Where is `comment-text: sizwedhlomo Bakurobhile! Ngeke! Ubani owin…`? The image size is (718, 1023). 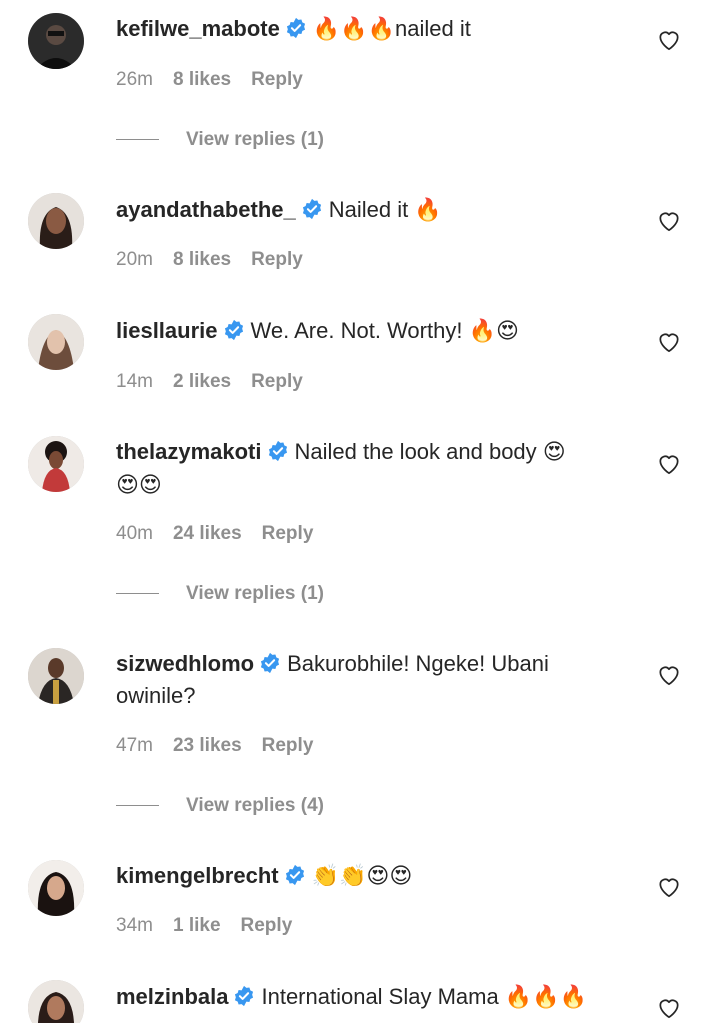 comment-text: sizwedhlomo Bakurobhile! Ngeke! Ubani owin… is located at coordinates (366, 680).